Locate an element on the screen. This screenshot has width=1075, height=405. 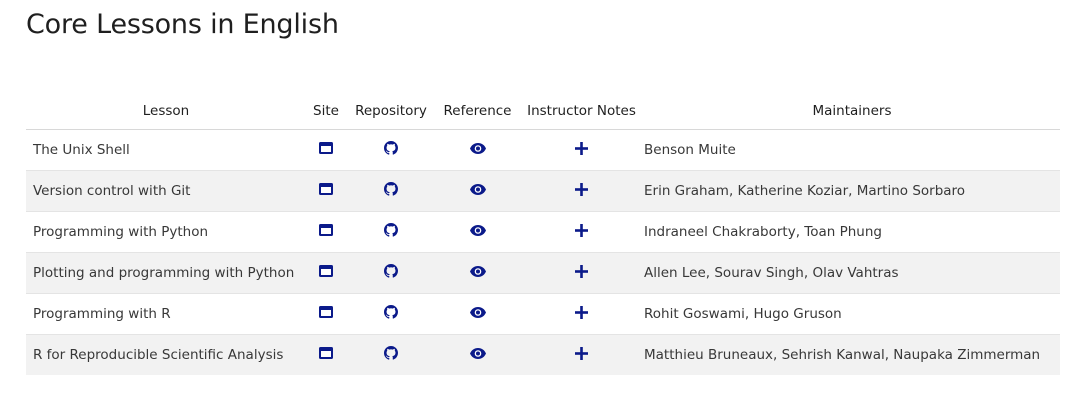
header-site: Site is located at coordinates (326, 111).